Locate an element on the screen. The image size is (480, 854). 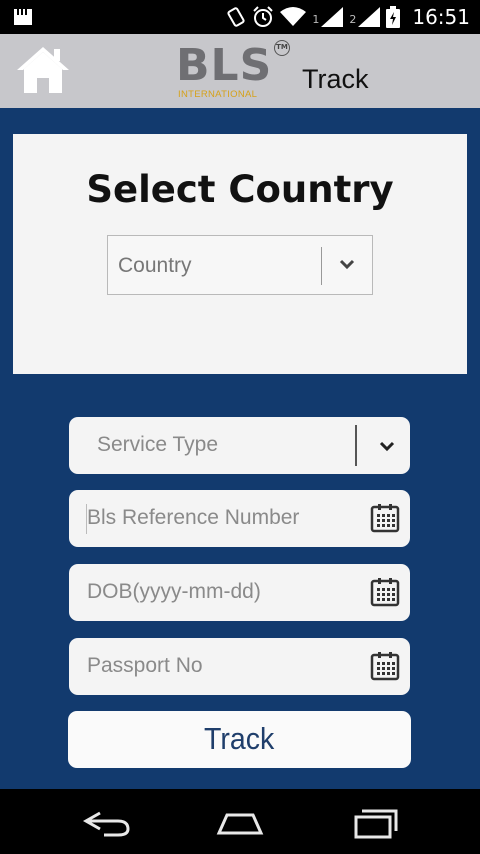
track-button-label: Track is located at coordinates (239, 738).